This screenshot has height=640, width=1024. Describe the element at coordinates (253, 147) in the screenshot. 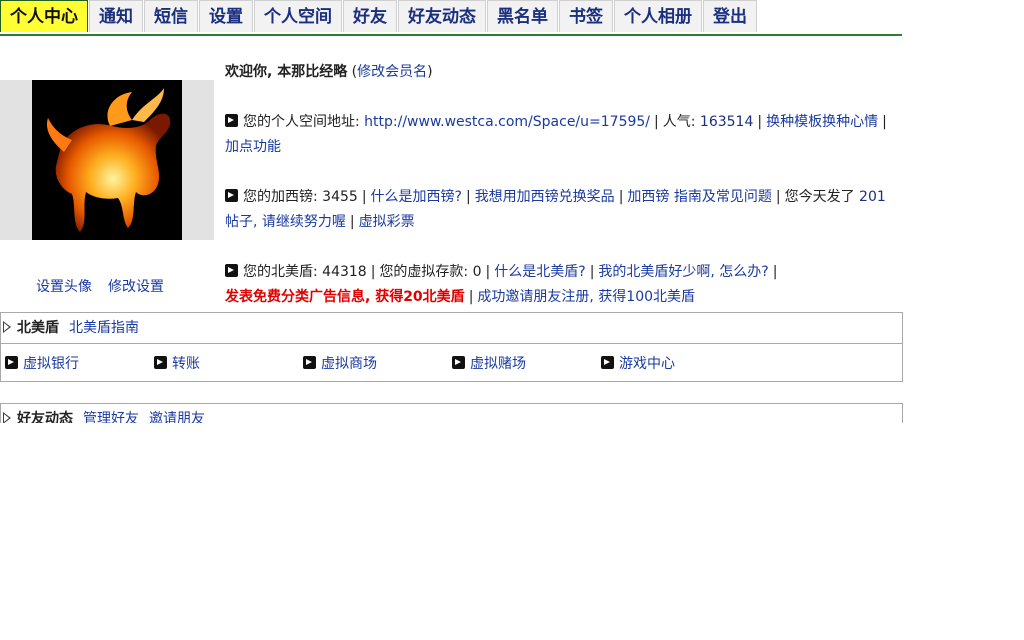

I see `add-points-link: 加点功能` at that location.